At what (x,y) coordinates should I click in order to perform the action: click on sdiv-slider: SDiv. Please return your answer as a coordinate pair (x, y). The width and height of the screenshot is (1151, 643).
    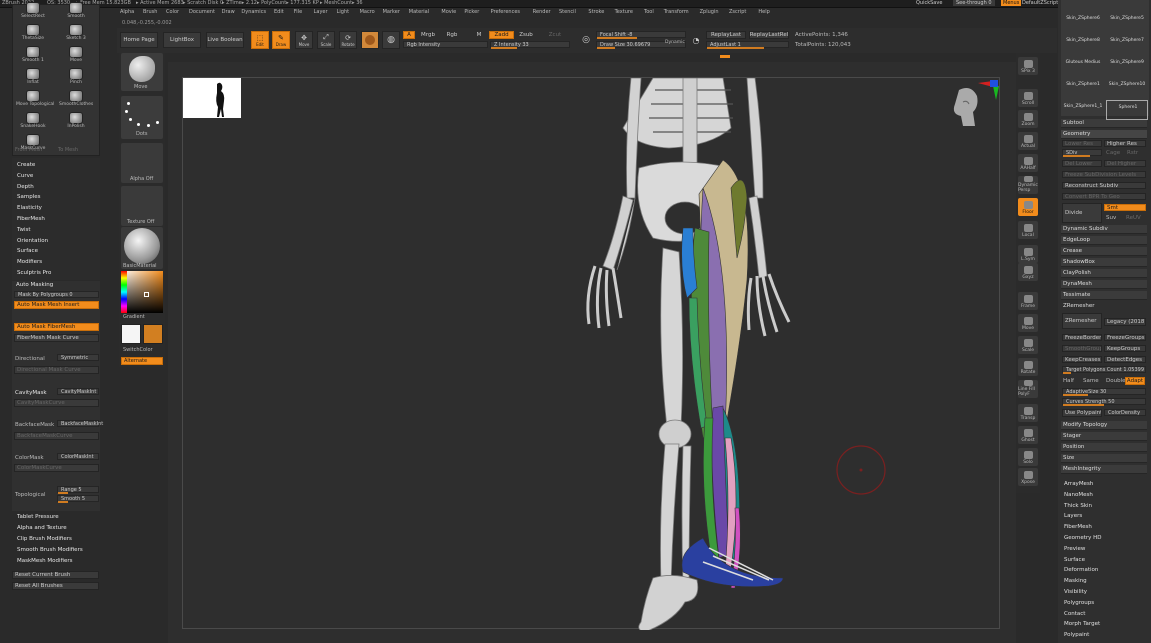
    Looking at the image, I should click on (1082, 153).